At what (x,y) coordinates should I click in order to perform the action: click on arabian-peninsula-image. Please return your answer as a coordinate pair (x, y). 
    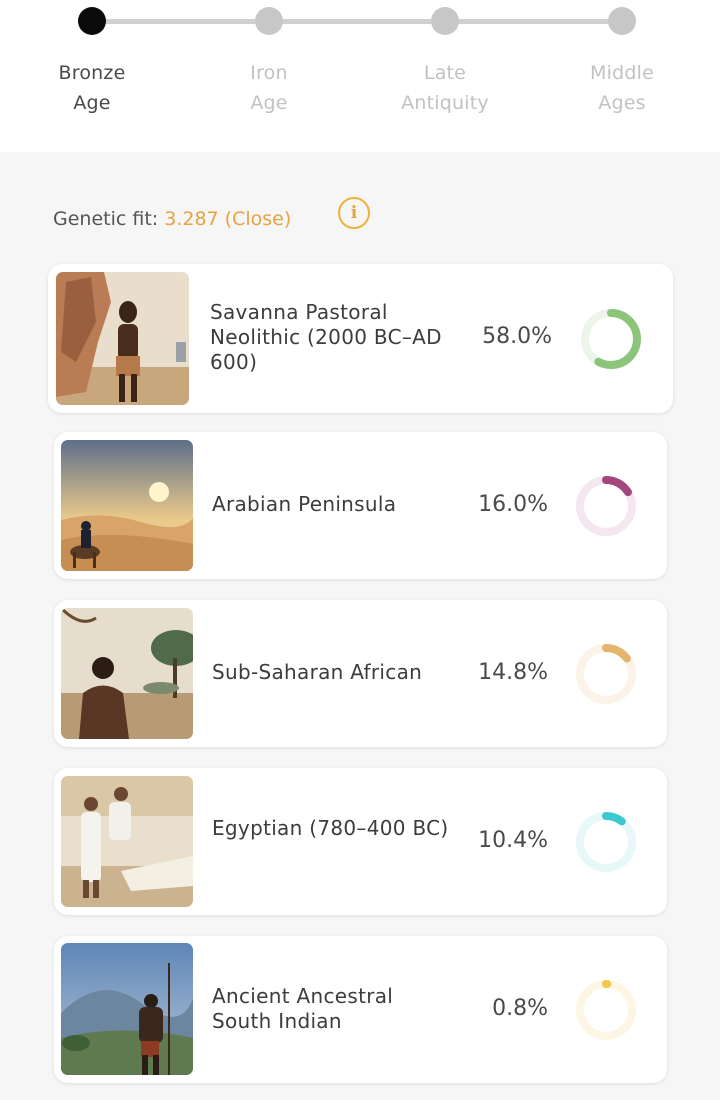
    Looking at the image, I should click on (127, 505).